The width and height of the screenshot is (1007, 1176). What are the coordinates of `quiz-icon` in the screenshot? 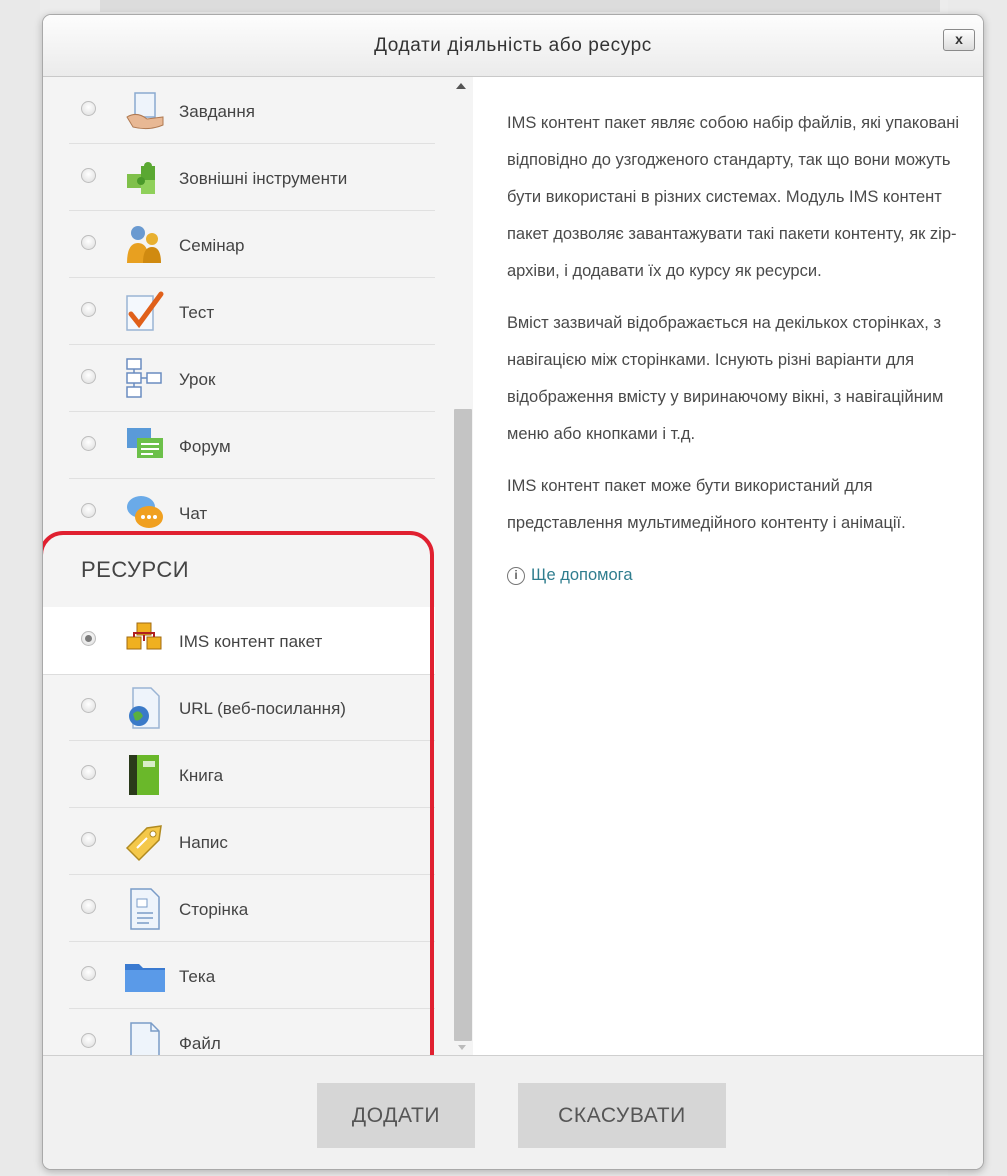 It's located at (145, 311).